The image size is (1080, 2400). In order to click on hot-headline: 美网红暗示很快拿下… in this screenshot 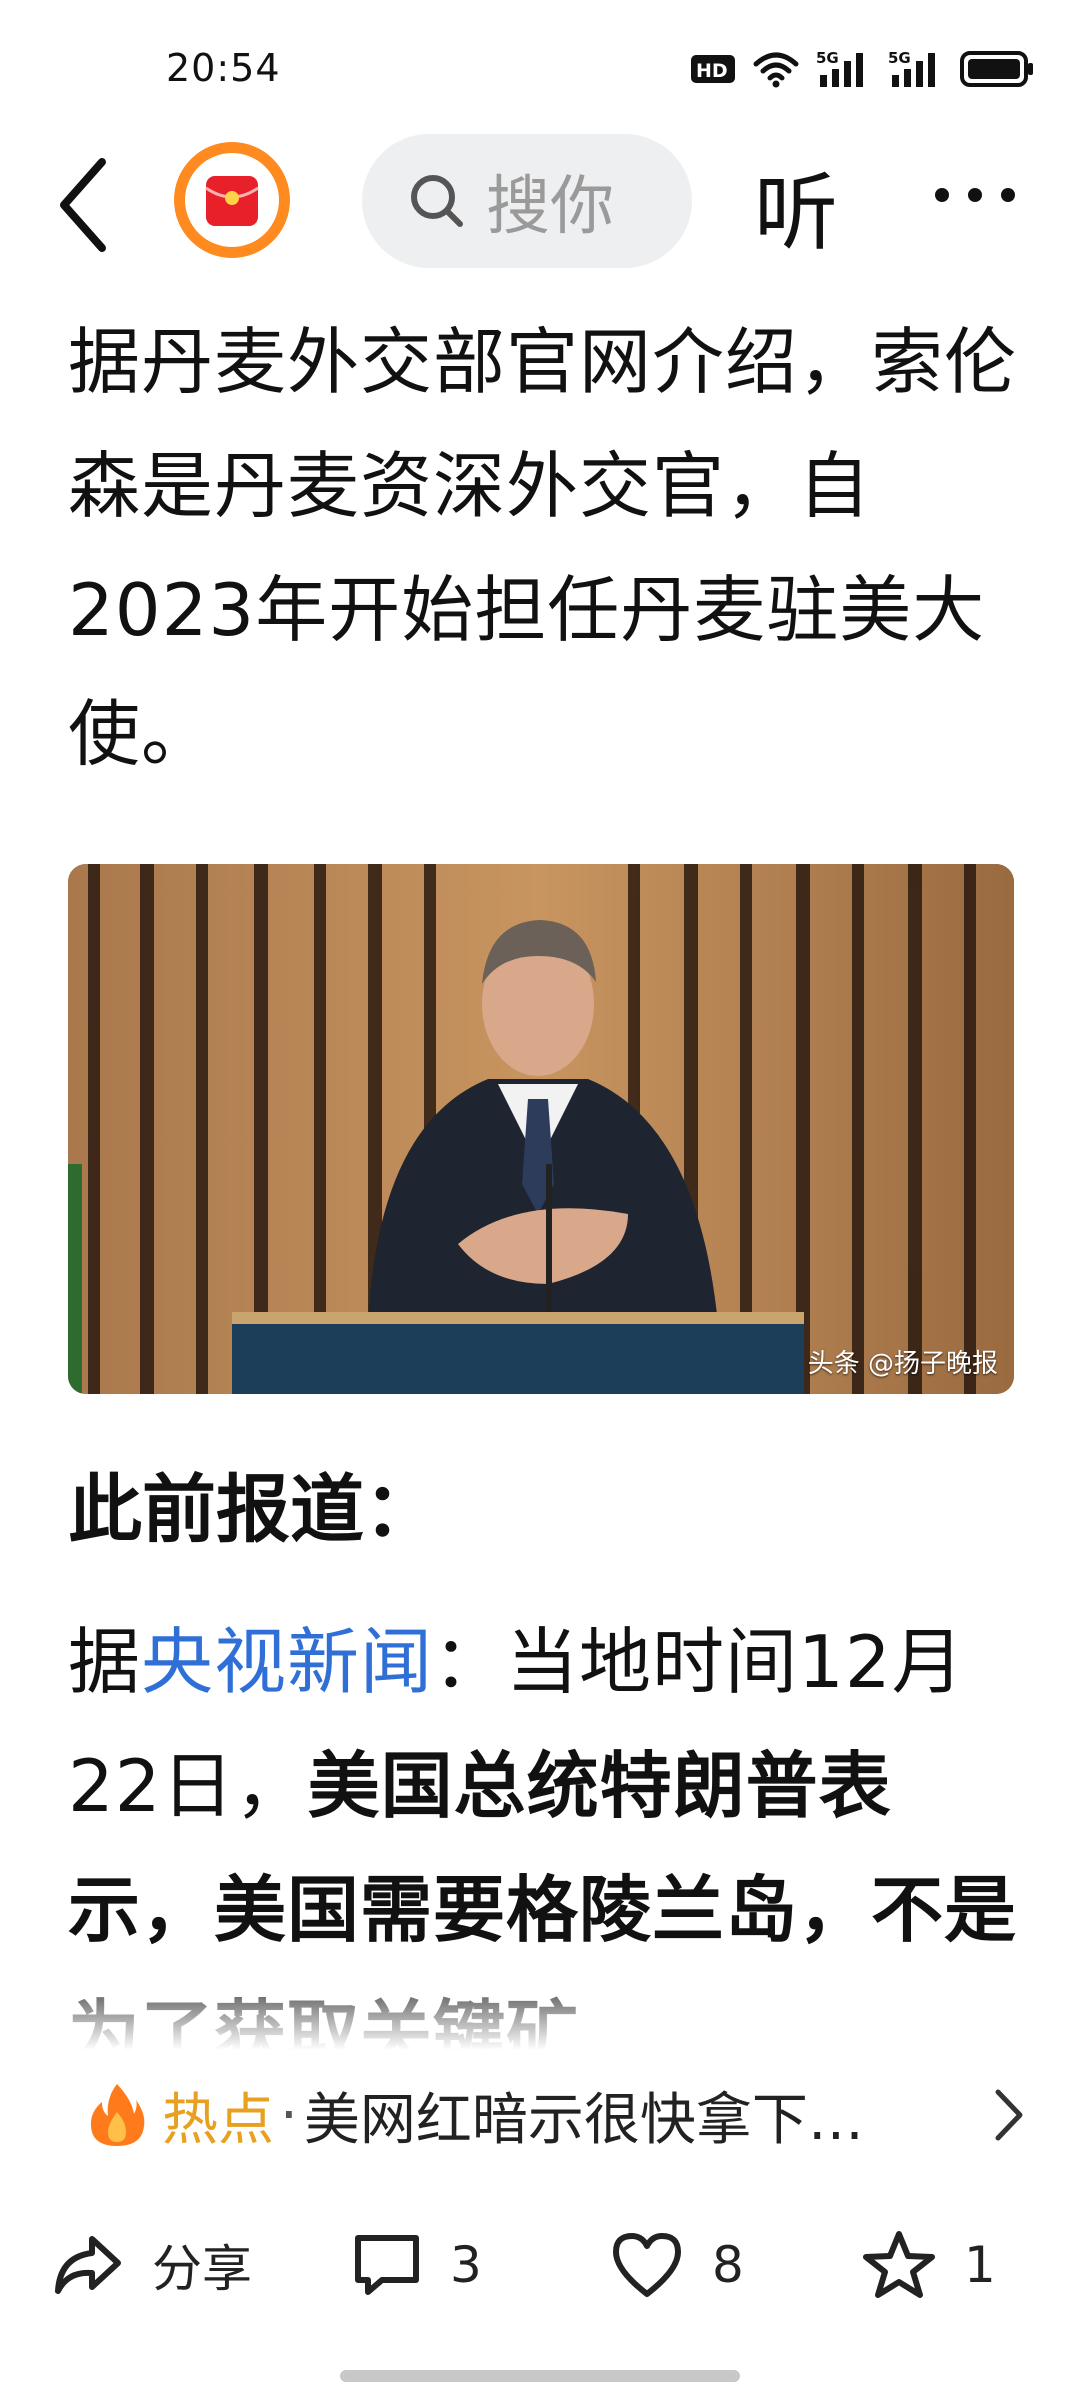, I will do `click(583, 2120)`.